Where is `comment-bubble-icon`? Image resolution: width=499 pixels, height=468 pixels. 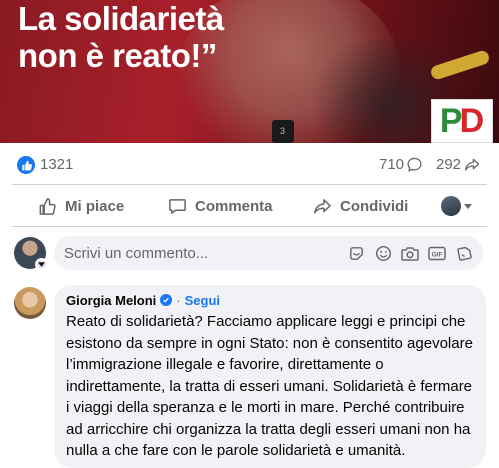 comment-bubble-icon is located at coordinates (414, 164).